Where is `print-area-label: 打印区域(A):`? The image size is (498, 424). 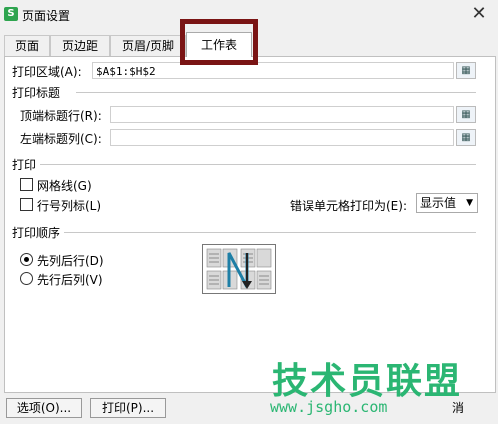
print-area-label: 打印区域(A): is located at coordinates (47, 72).